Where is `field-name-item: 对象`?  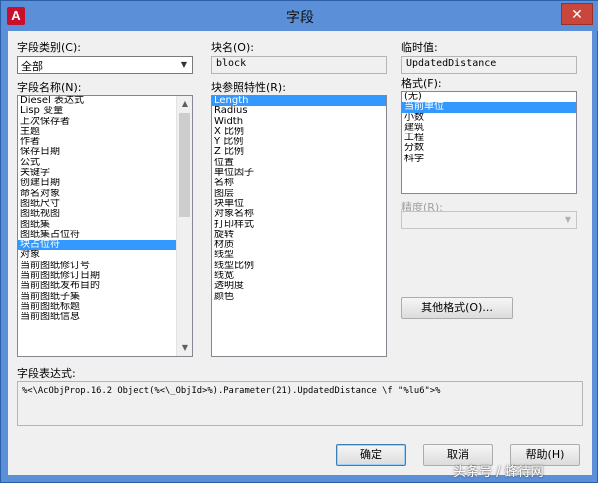 field-name-item: 对象 is located at coordinates (105, 255).